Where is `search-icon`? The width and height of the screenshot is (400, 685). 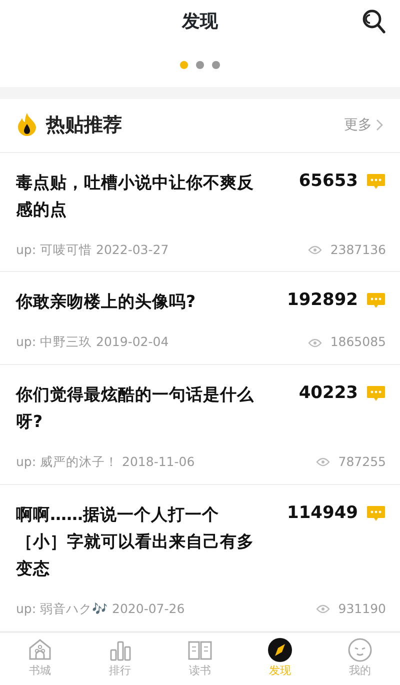
search-icon is located at coordinates (374, 22).